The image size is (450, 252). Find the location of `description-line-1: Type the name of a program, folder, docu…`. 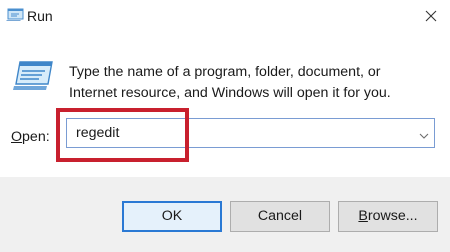

description-line-1: Type the name of a program, folder, docu… is located at coordinates (225, 72).